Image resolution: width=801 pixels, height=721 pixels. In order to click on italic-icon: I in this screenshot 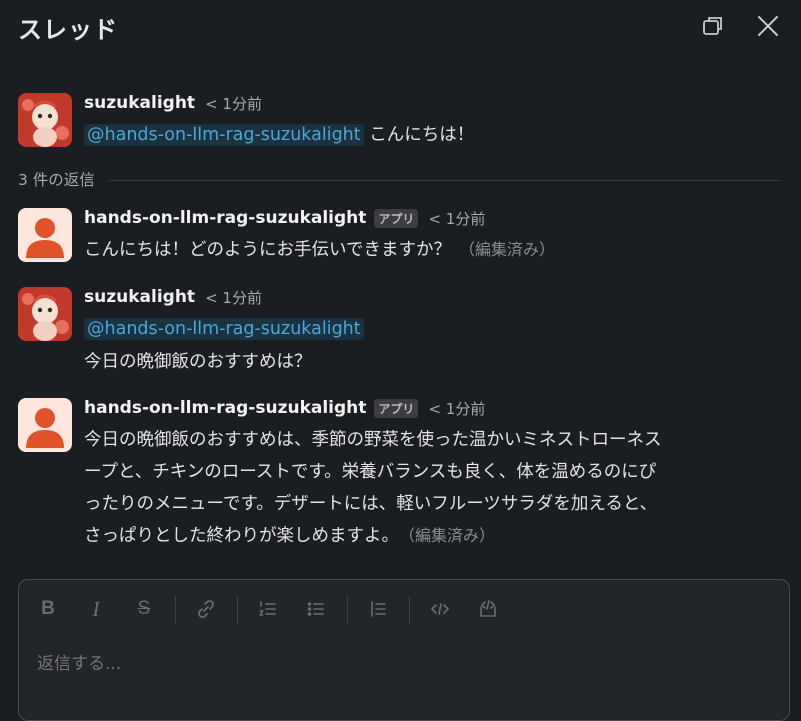, I will do `click(96, 609)`.